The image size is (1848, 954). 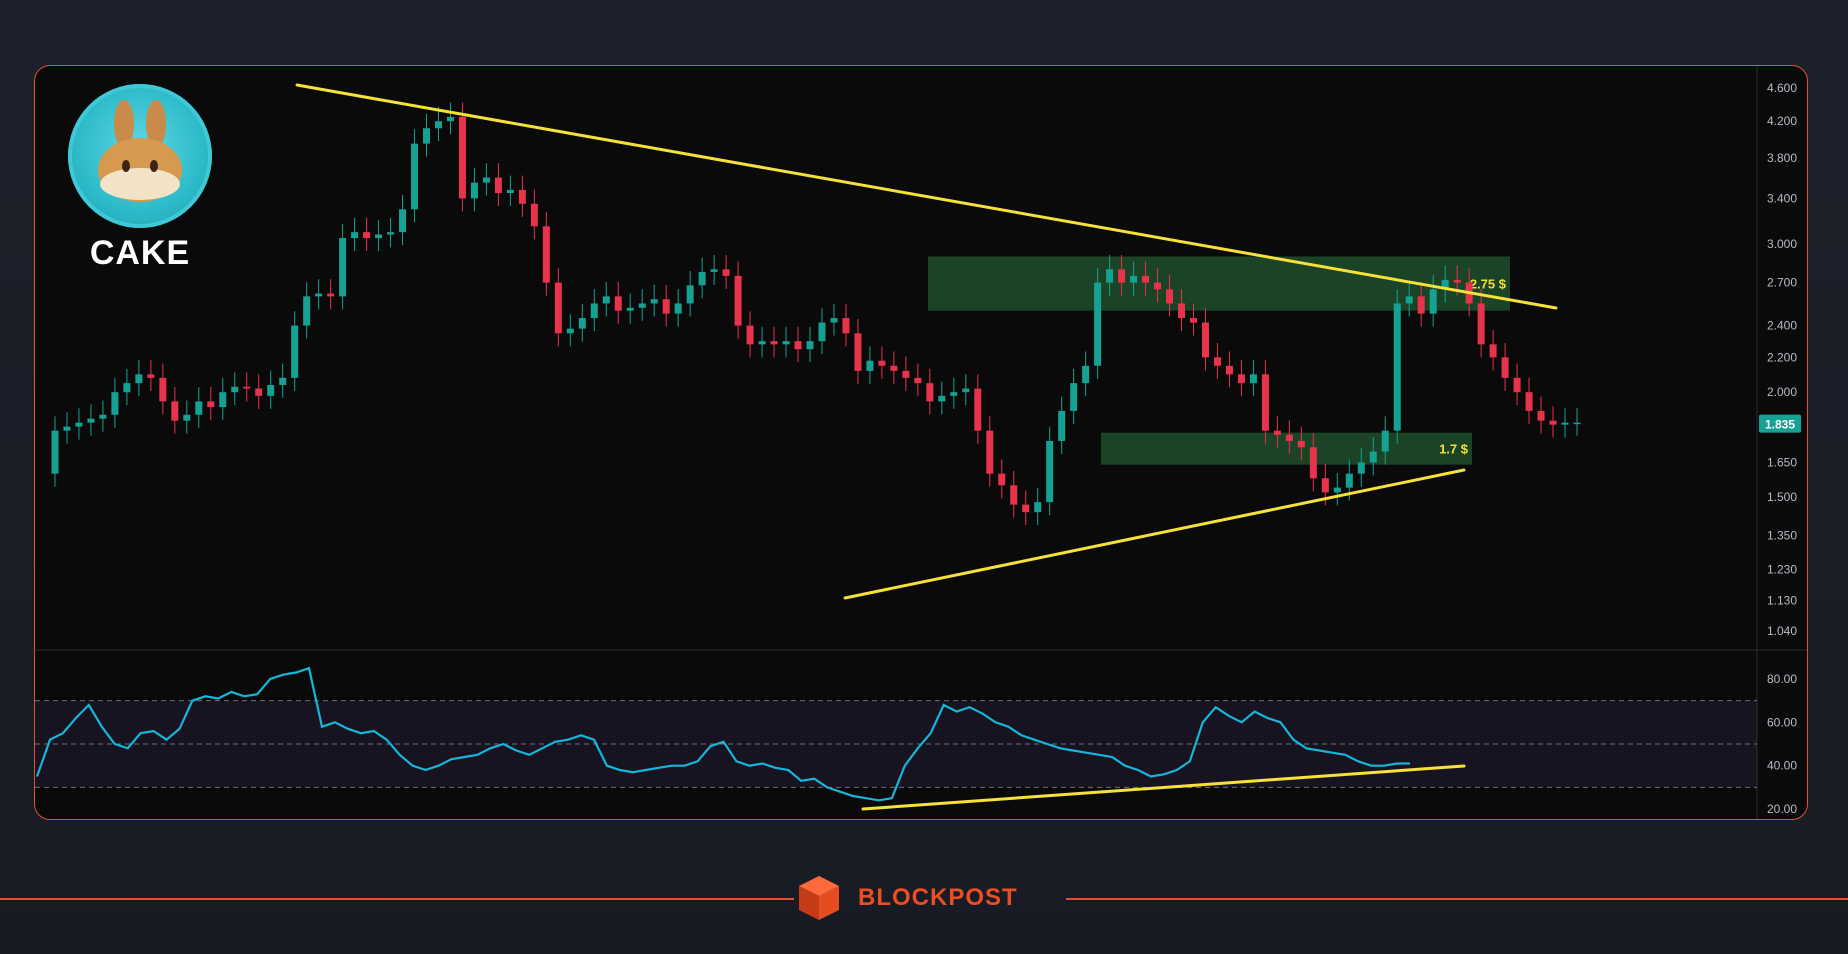 I want to click on y-tick-label: 2.700, so click(x=1782, y=283).